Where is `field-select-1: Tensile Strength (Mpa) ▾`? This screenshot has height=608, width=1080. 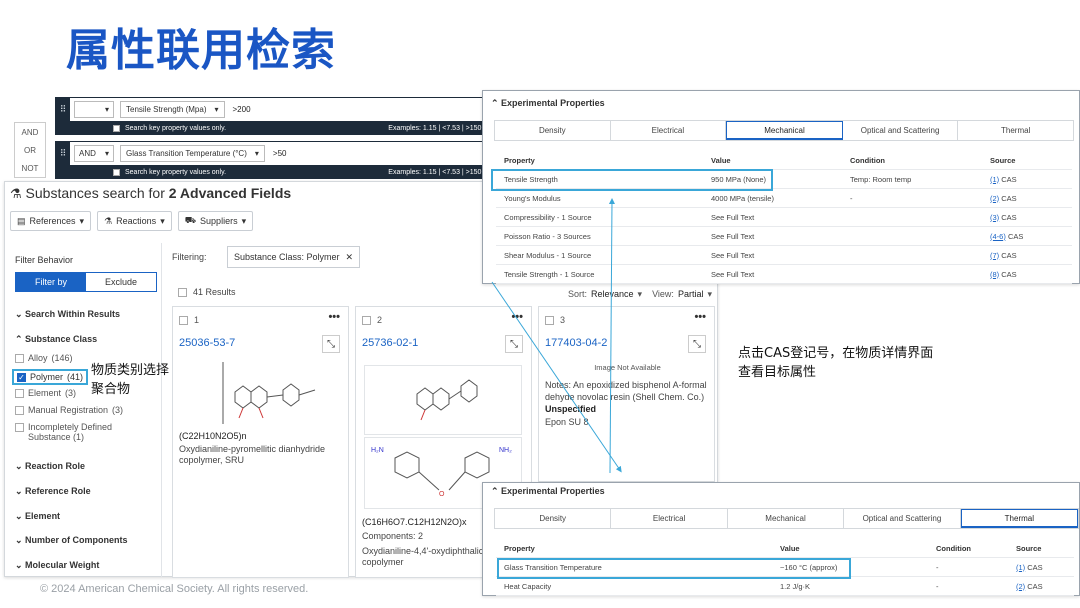
field-select-1: Tensile Strength (Mpa) ▾ is located at coordinates (172, 109).